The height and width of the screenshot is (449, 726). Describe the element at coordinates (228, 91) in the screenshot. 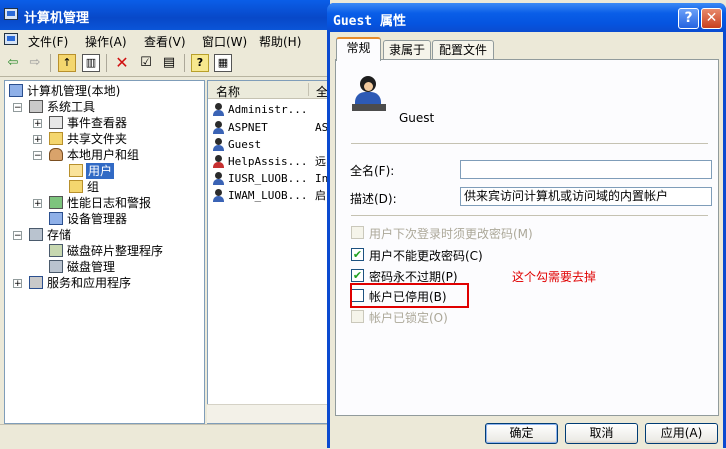

I see `column-header-name: 名称` at that location.